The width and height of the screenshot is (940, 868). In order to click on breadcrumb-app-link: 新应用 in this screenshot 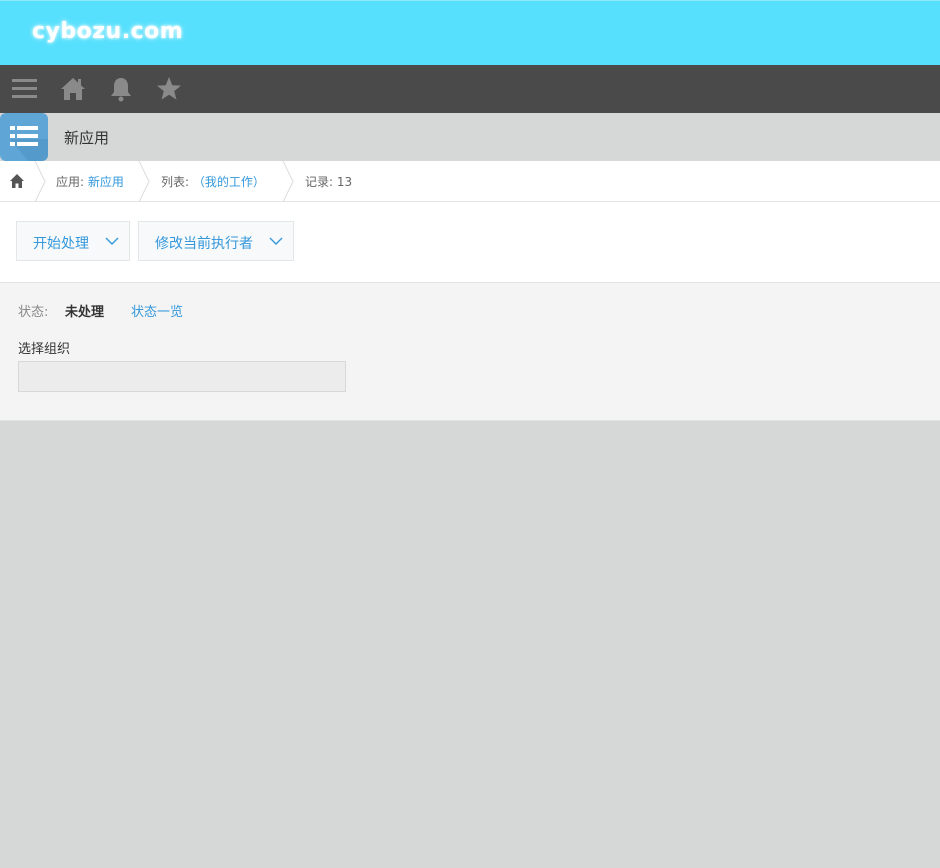, I will do `click(106, 182)`.